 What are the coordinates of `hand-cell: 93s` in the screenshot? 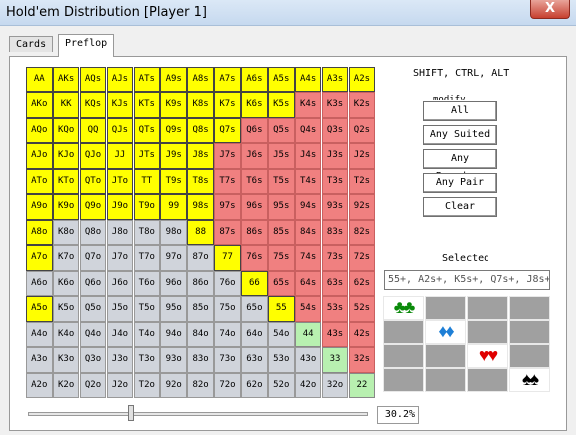 It's located at (335, 207).